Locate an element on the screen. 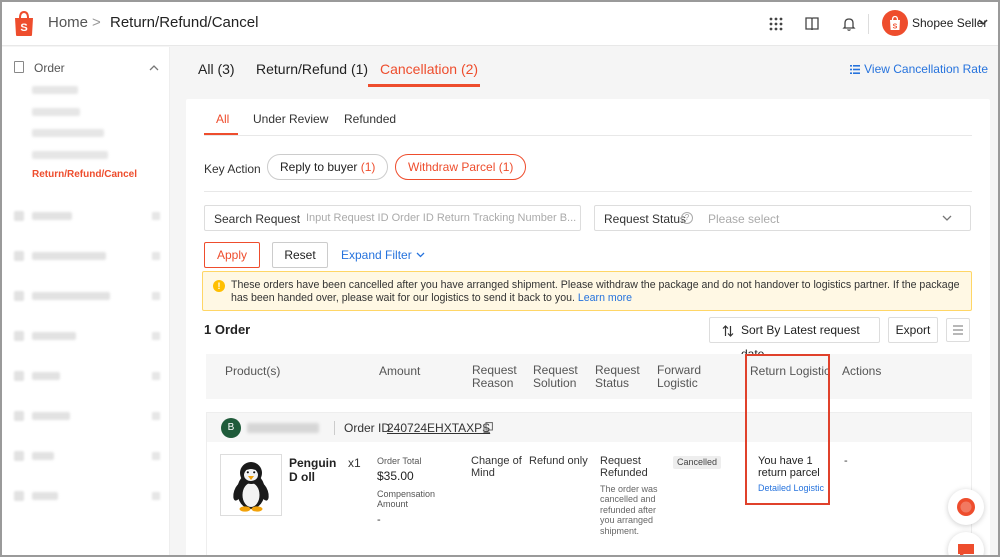  withdraw-parcel-pill: Withdraw Parcel (1) is located at coordinates (461, 167).